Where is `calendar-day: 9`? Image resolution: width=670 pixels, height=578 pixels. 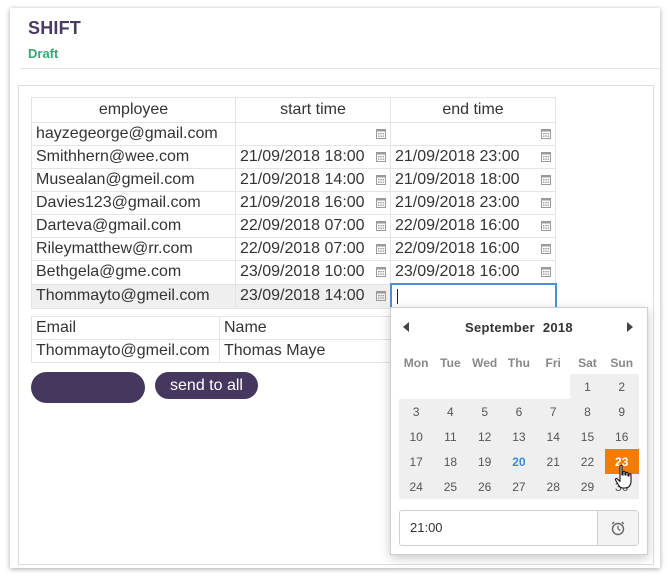 calendar-day: 9 is located at coordinates (622, 411).